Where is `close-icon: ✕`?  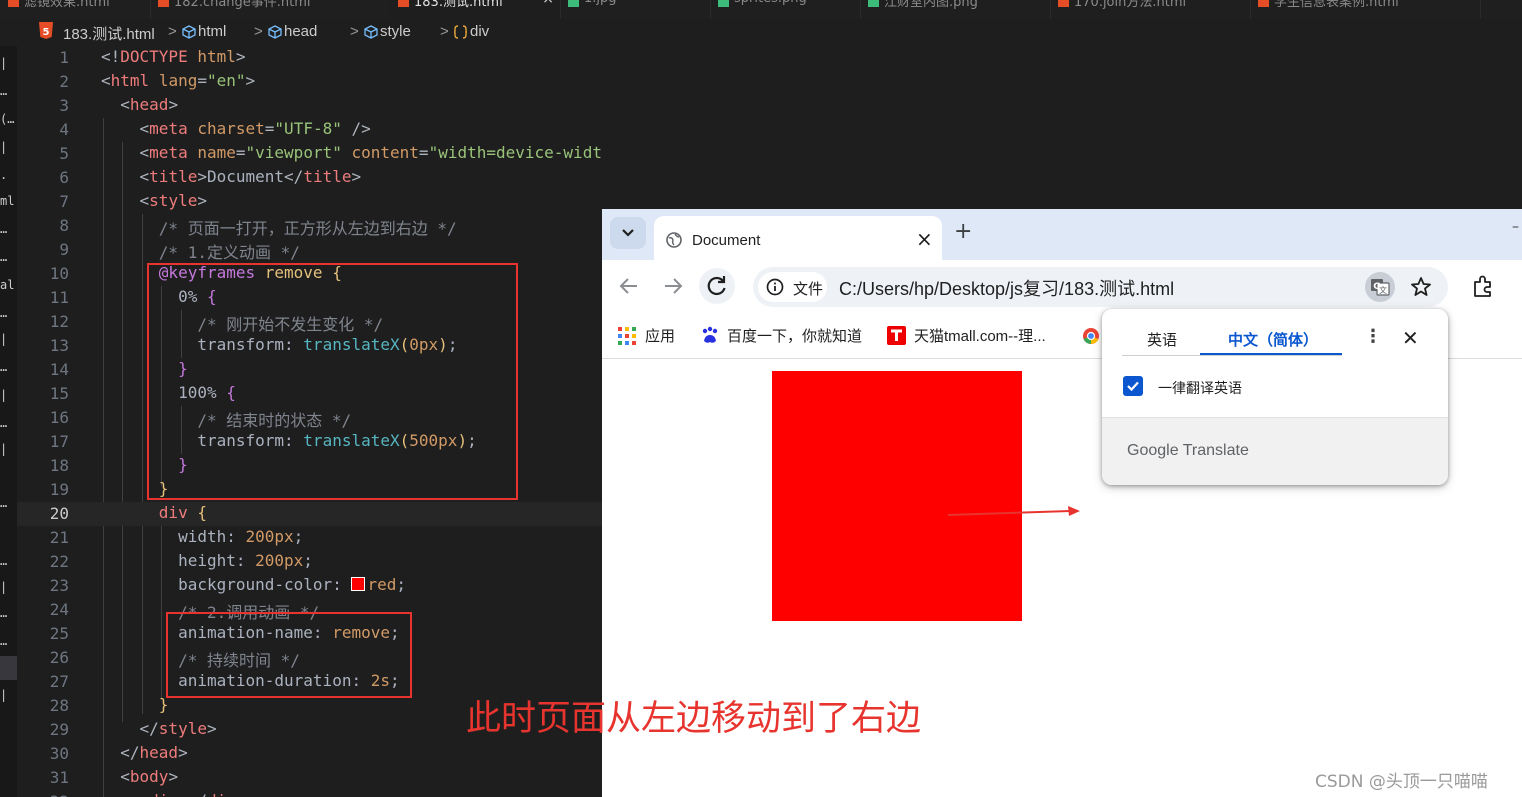 close-icon: ✕ is located at coordinates (1410, 338).